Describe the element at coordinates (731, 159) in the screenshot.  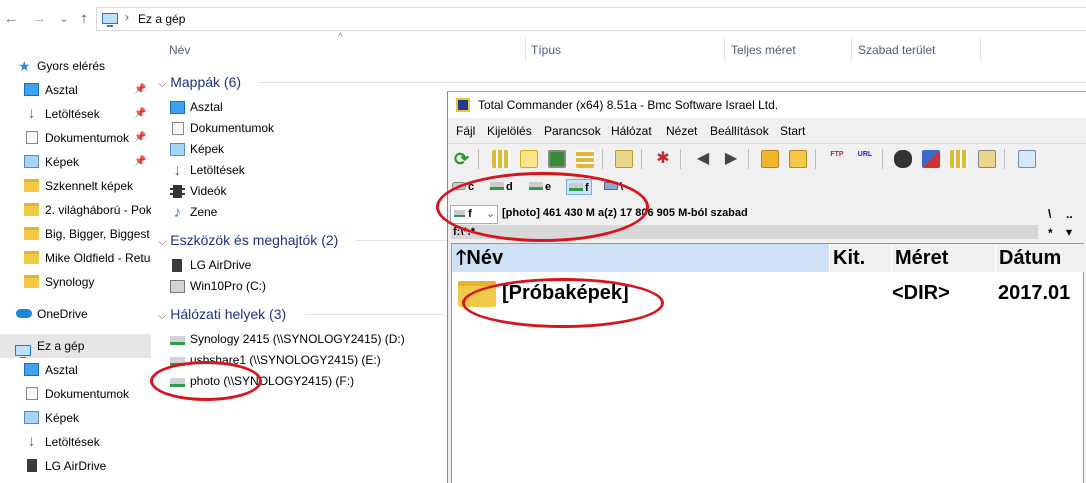
I see `forward-arrow-icon: ▶` at that location.